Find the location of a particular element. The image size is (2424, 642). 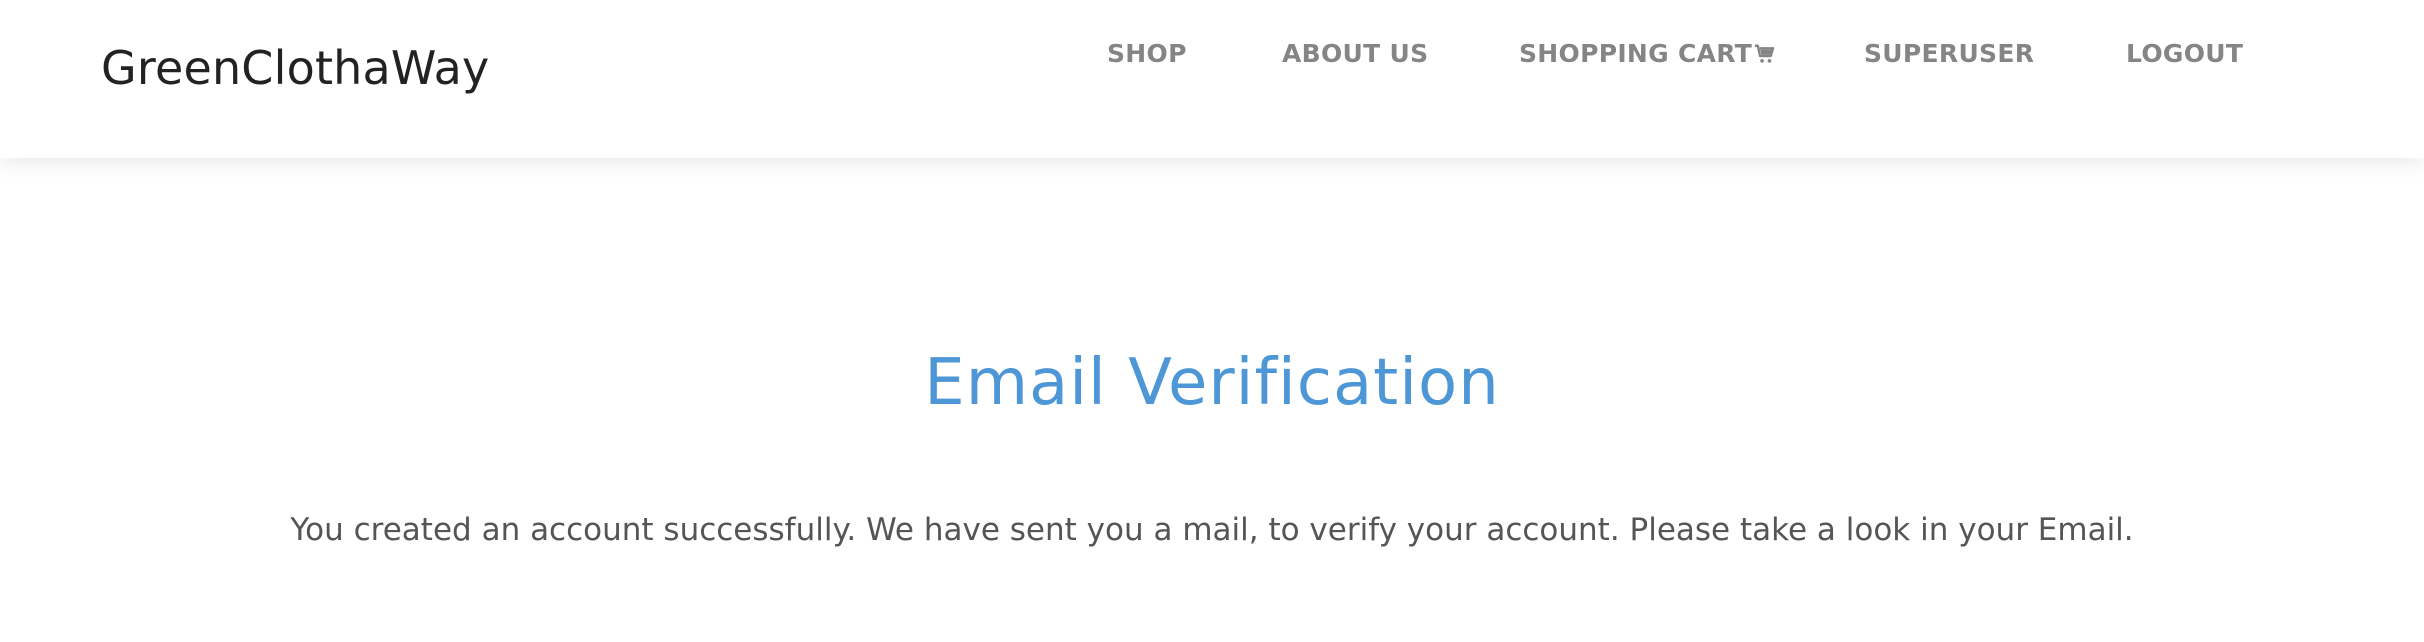

nav-link-logout: LOGOUT is located at coordinates (2184, 54).